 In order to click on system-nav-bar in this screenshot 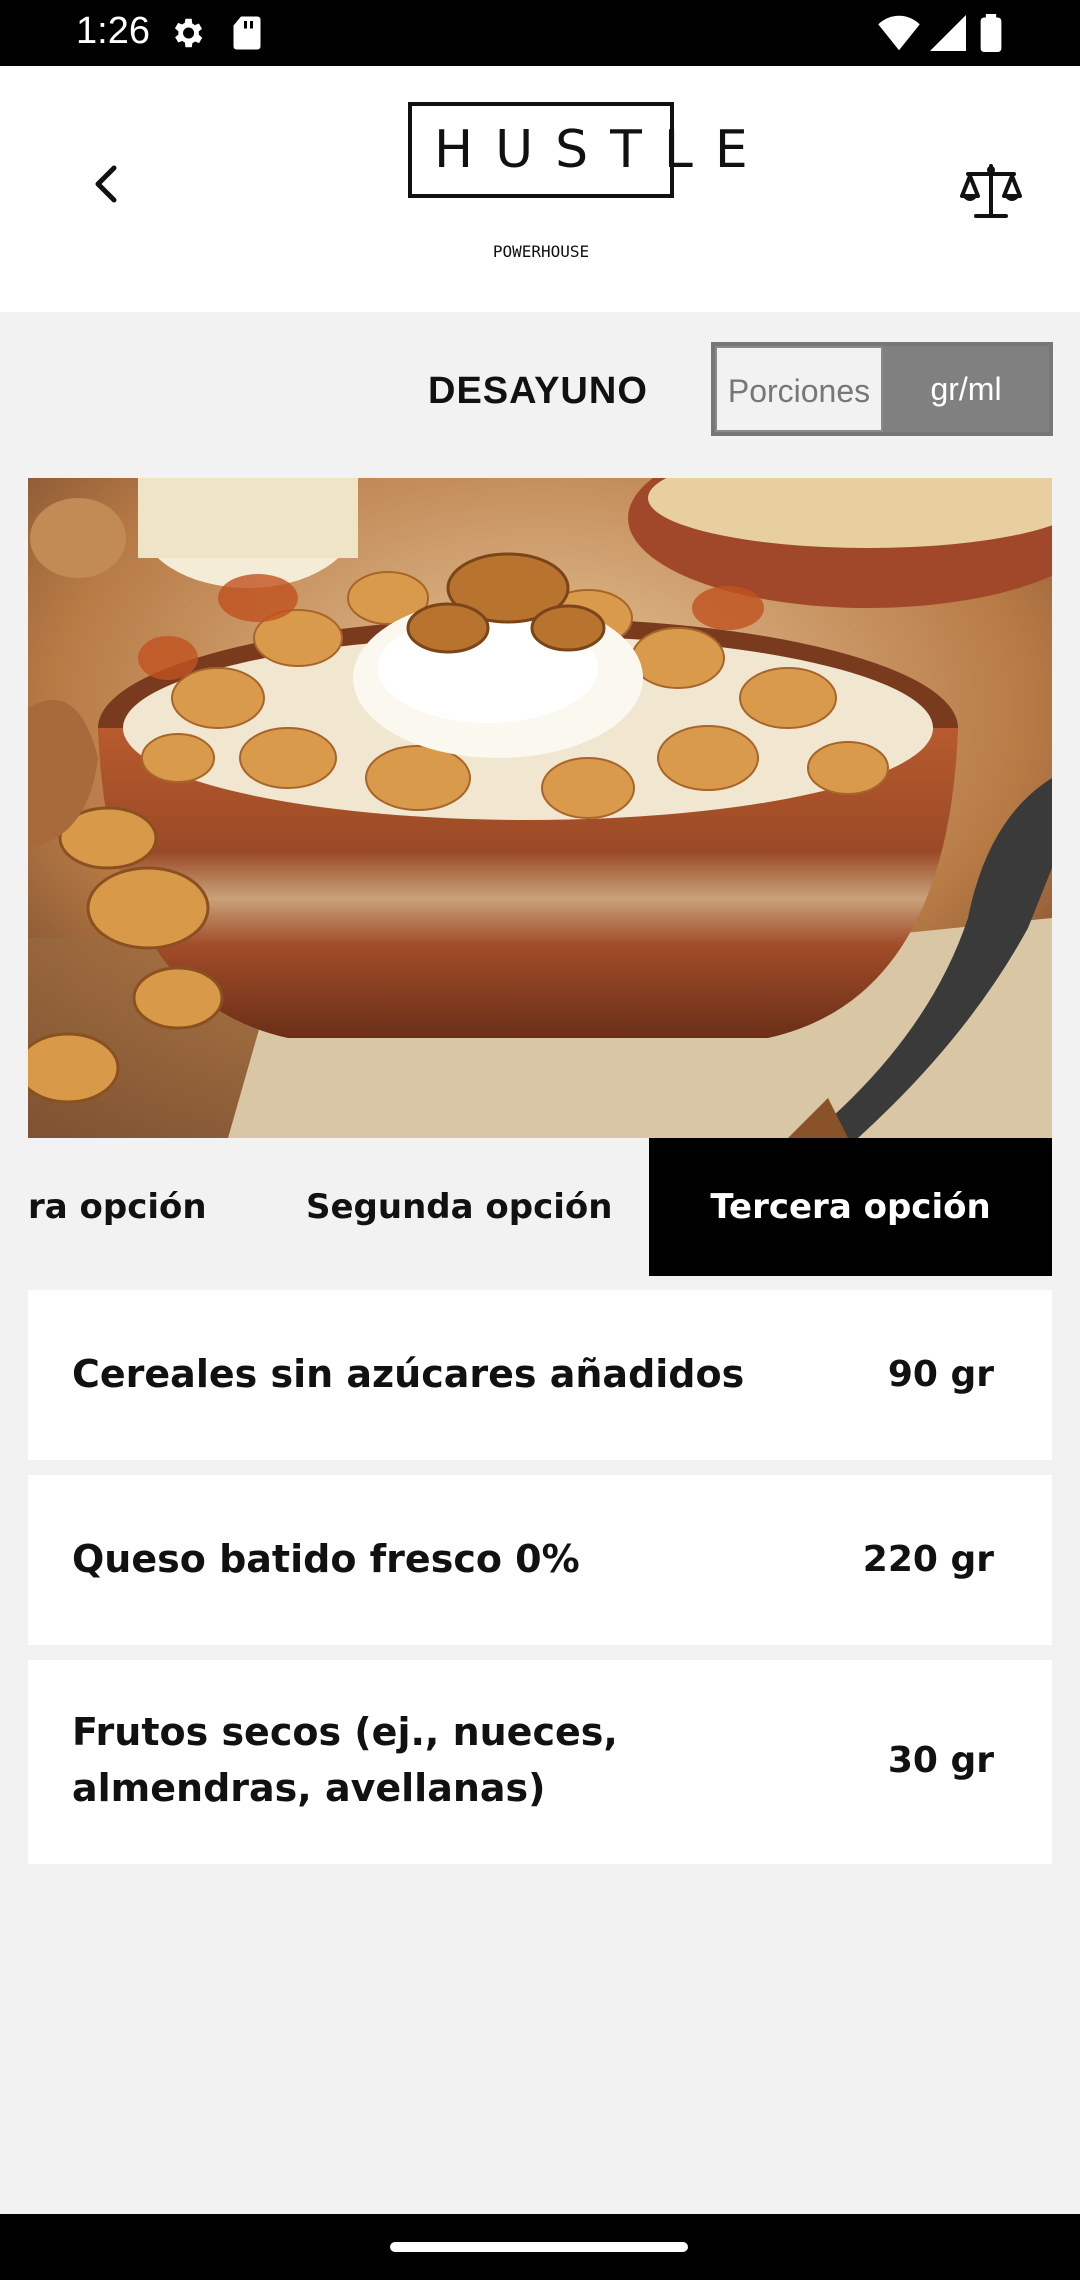, I will do `click(540, 2247)`.